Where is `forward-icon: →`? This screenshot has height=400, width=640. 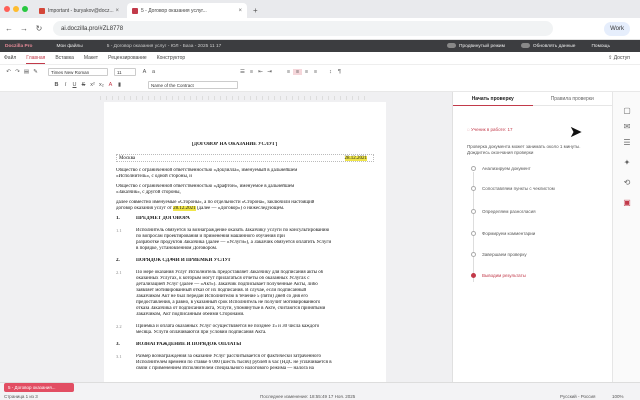 forward-icon: → is located at coordinates (24, 28).